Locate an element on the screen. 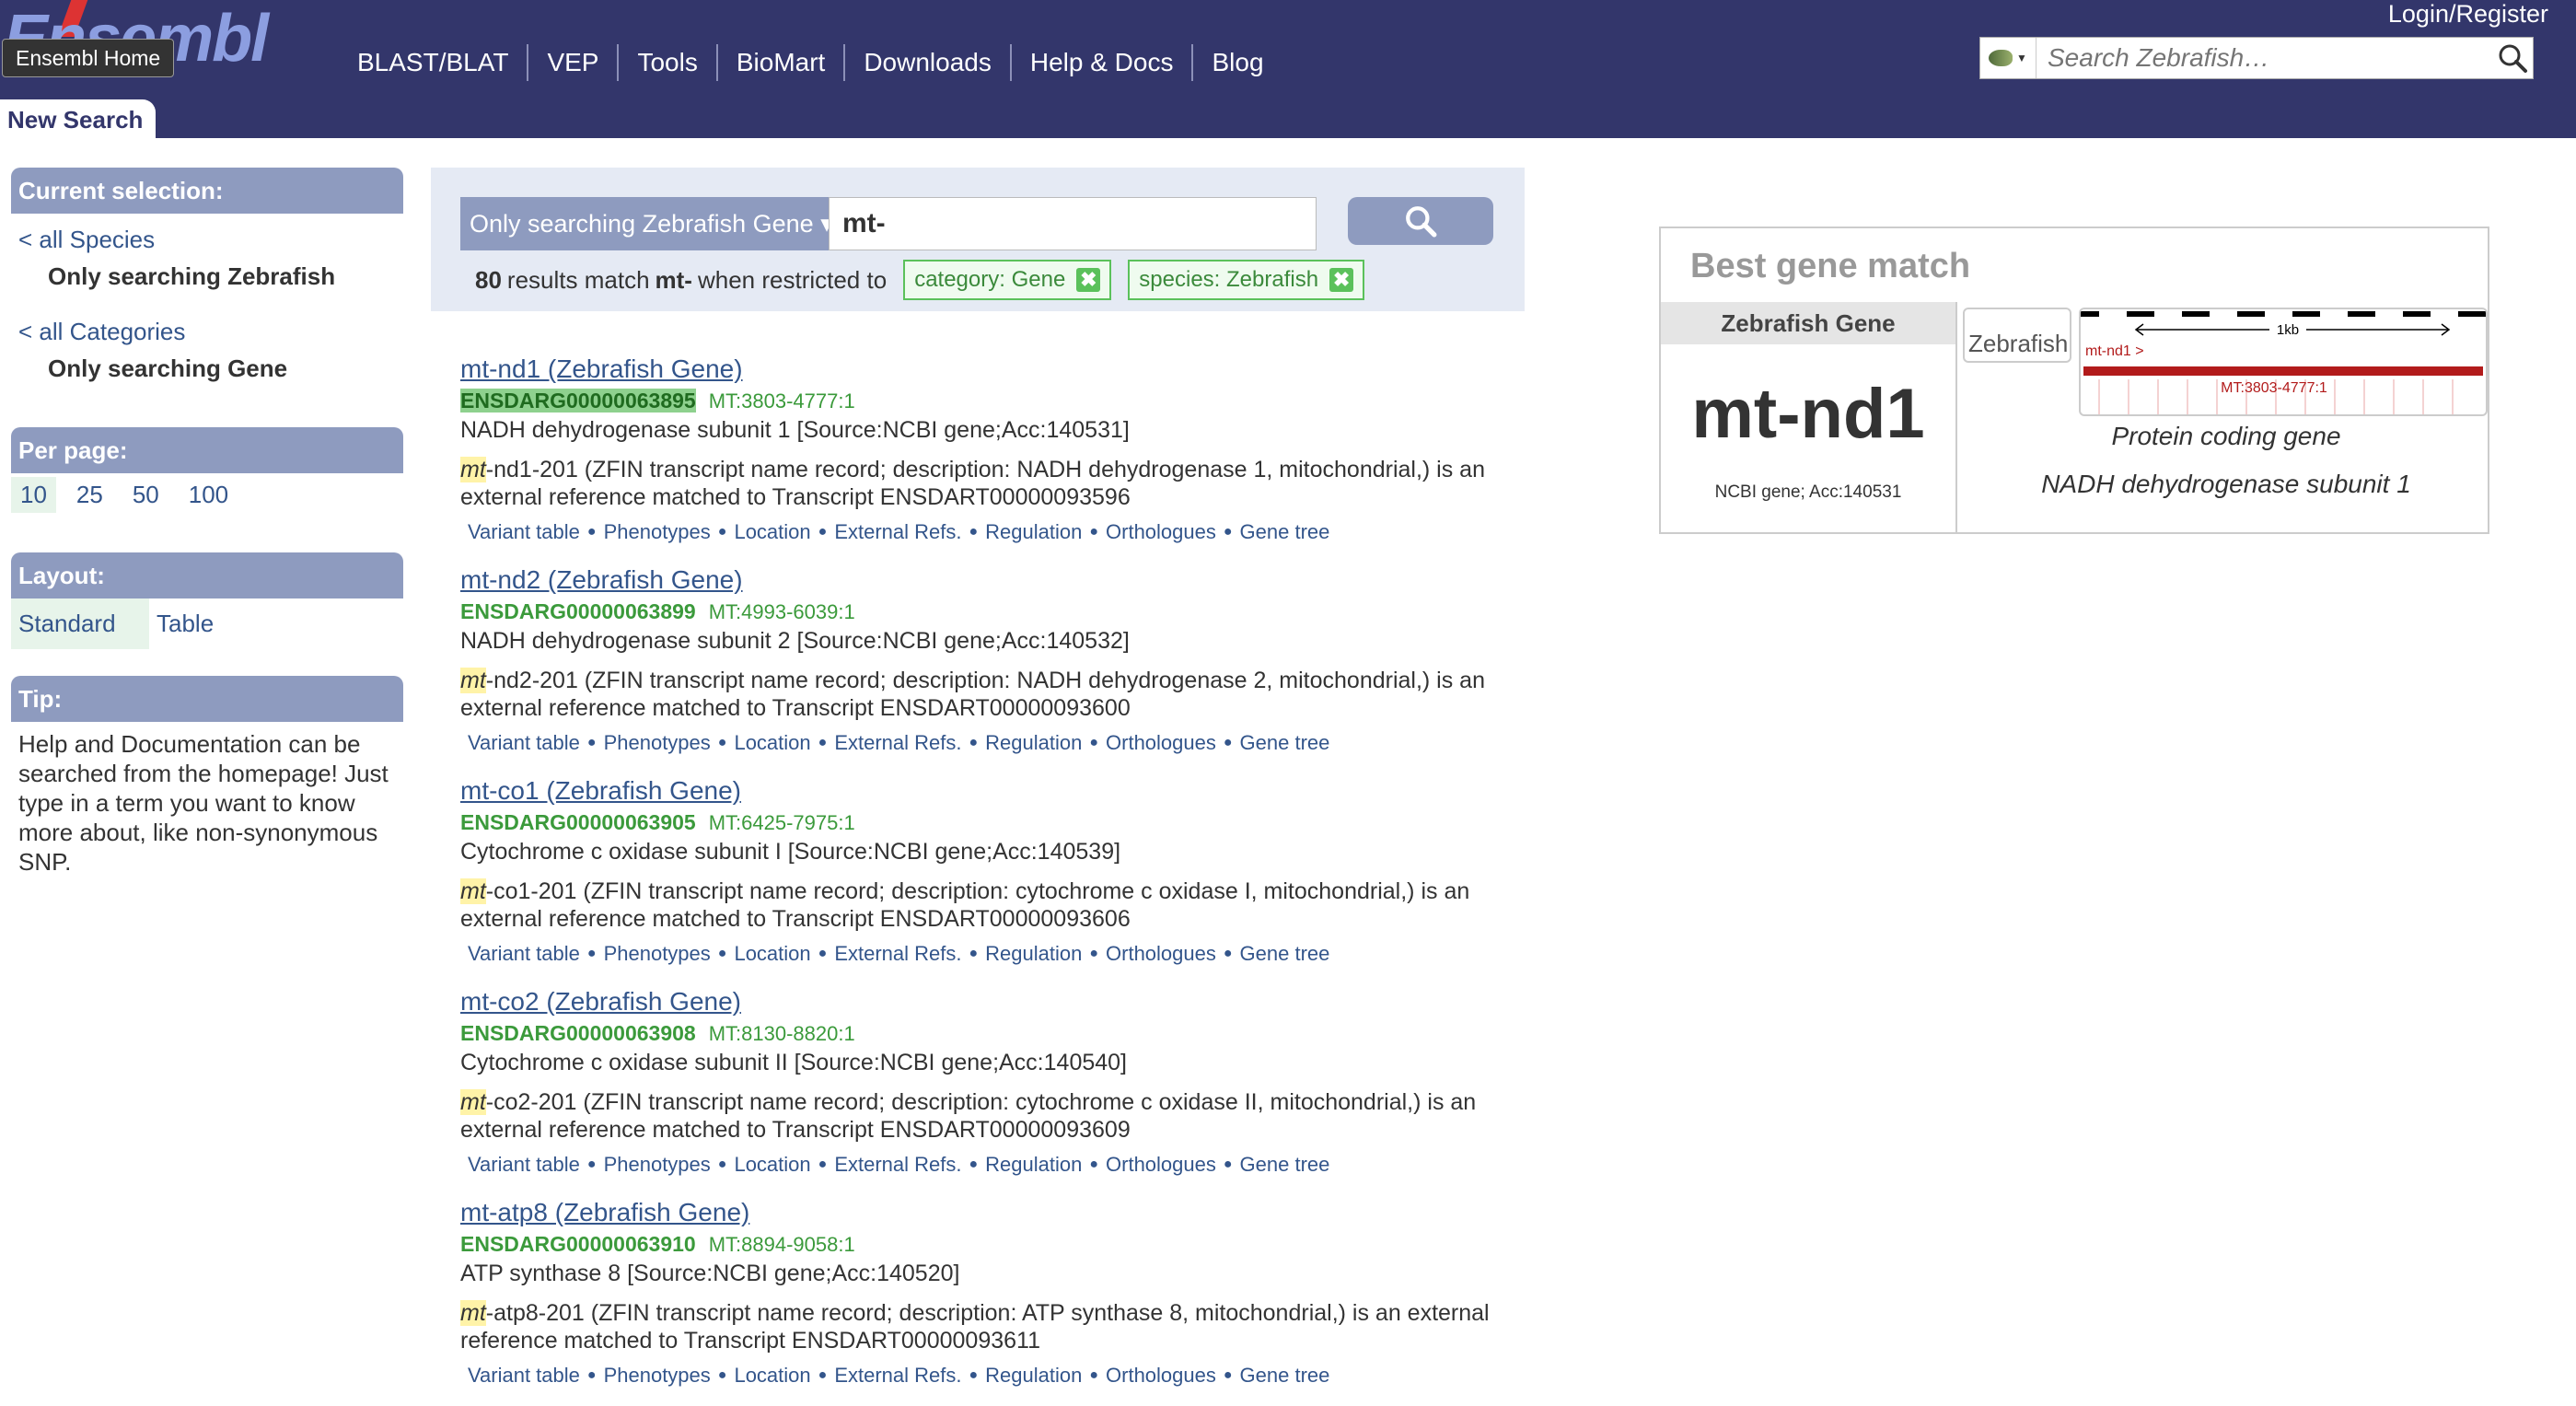 The image size is (2576, 1406). nav-biomart: BioMart is located at coordinates (782, 62).